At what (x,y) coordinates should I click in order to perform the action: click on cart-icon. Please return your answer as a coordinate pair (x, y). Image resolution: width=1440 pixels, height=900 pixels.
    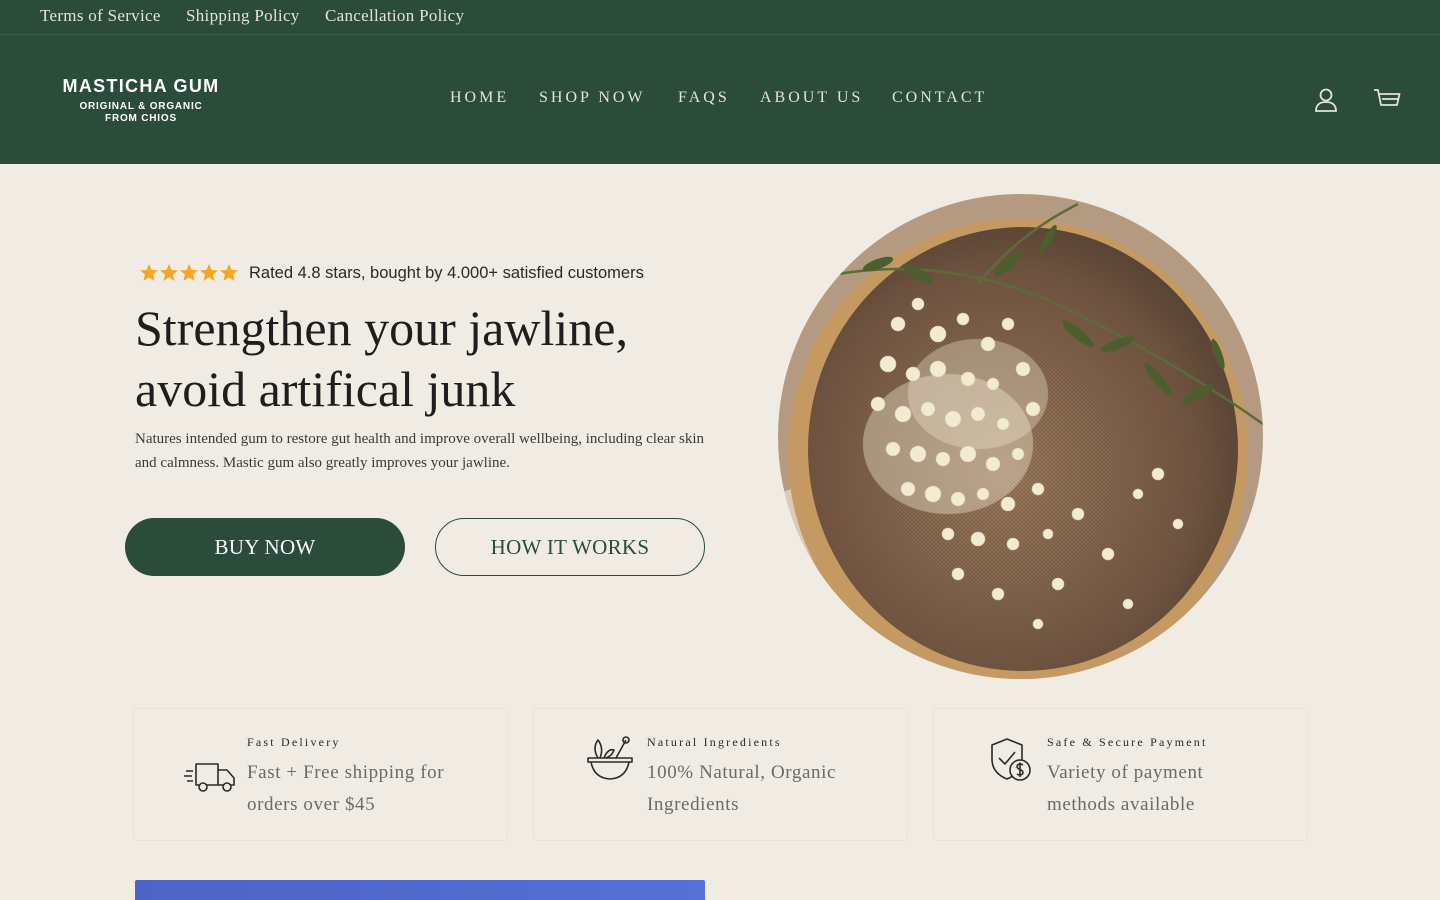
    Looking at the image, I should click on (1387, 102).